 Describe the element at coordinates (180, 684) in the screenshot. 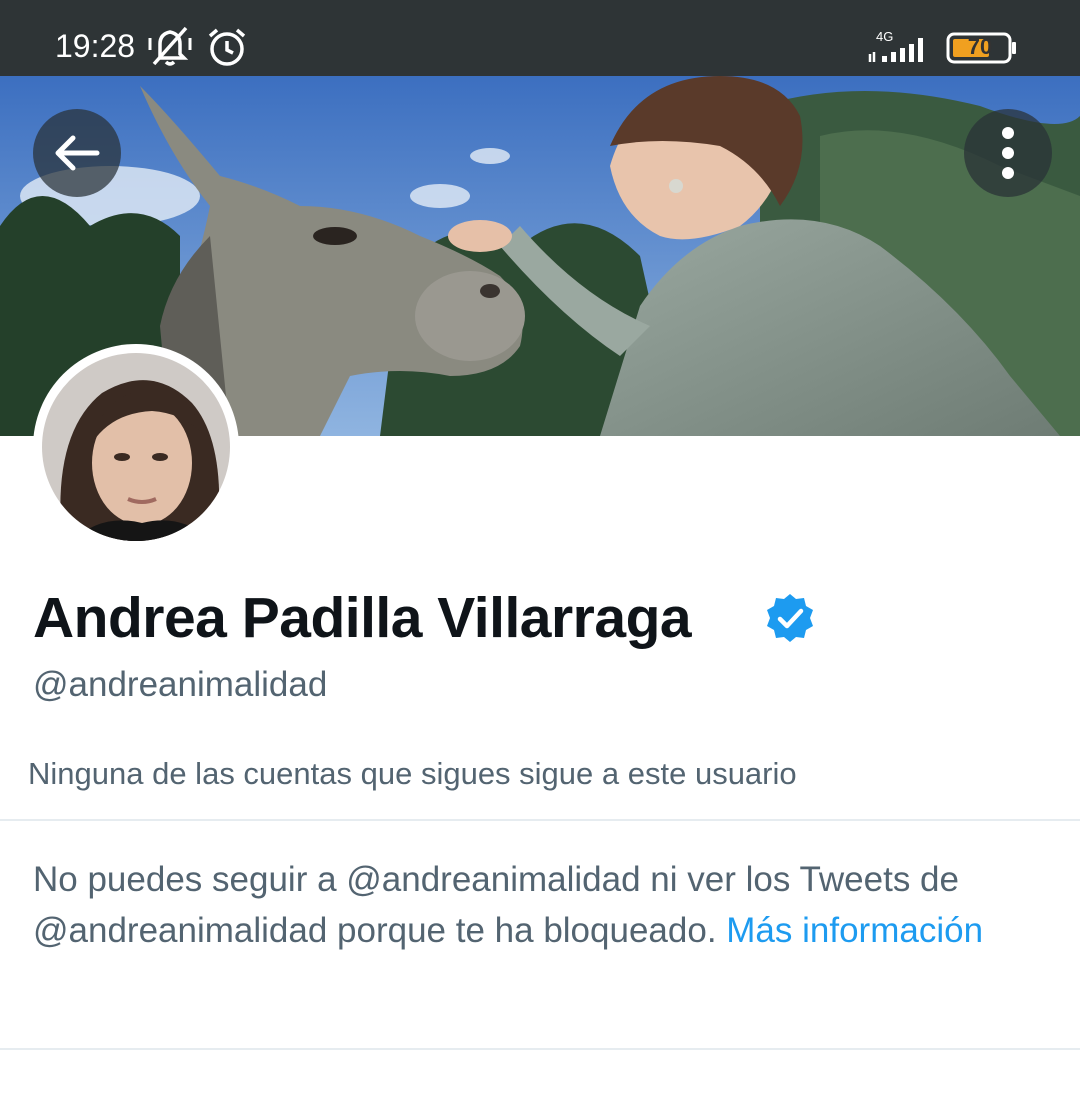

I see `profile-handle: @andreanimalidad` at that location.